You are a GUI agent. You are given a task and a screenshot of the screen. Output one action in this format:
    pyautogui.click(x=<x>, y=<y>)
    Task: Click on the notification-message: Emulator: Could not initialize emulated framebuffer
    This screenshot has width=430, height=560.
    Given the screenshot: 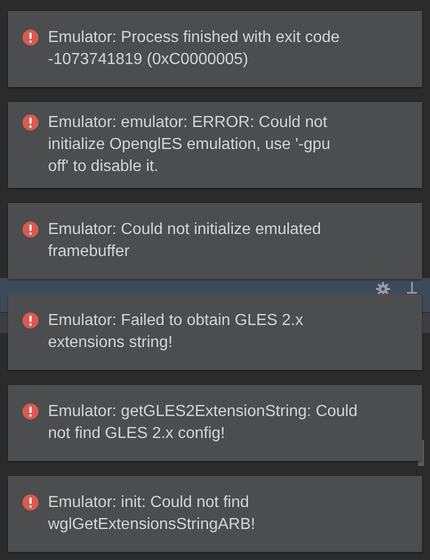 What is the action you would take?
    pyautogui.click(x=185, y=241)
    